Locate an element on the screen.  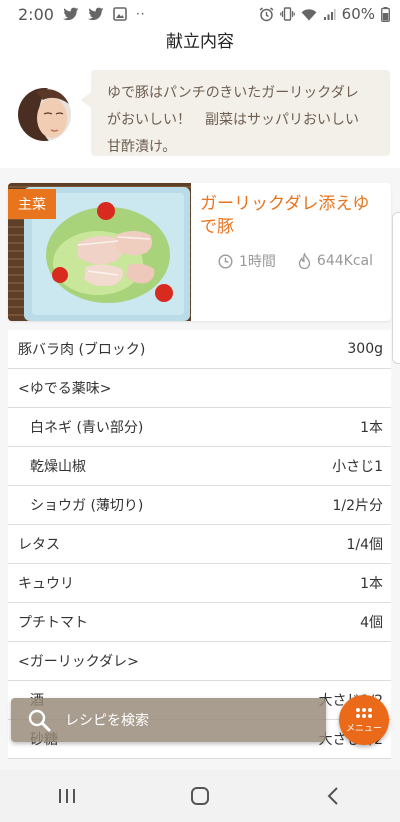
avatar is located at coordinates (44, 114).